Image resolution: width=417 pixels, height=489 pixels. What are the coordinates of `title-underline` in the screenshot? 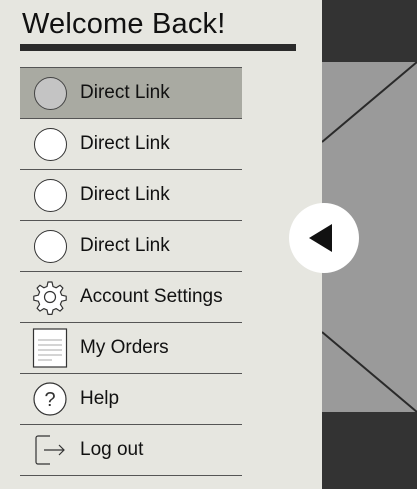 It's located at (158, 47).